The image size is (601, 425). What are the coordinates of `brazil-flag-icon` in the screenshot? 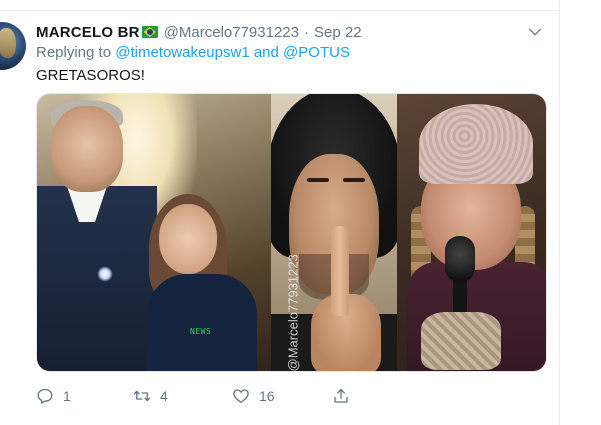 It's located at (149, 32).